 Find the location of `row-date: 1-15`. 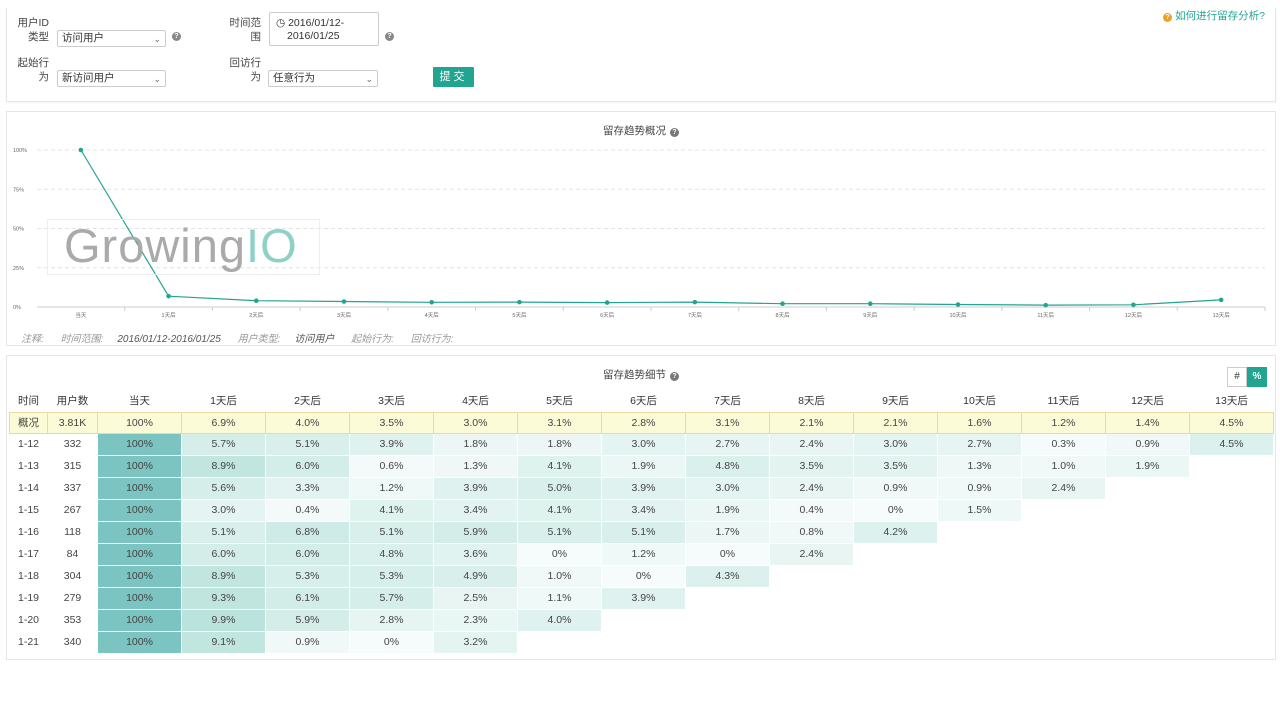

row-date: 1-15 is located at coordinates (28, 510).